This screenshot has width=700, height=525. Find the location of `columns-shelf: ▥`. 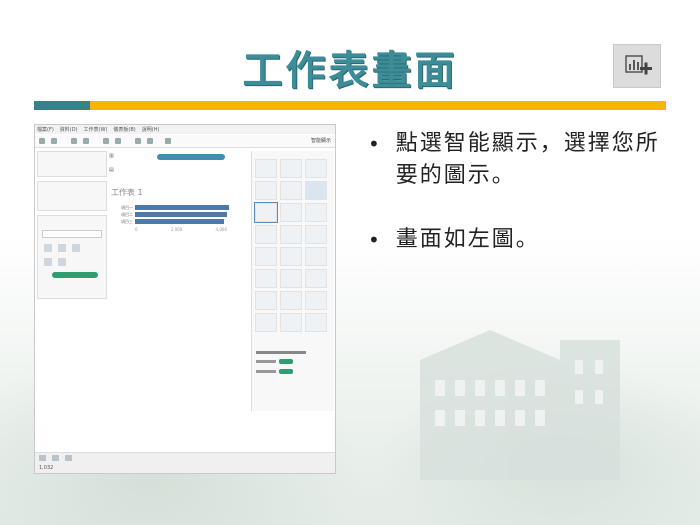

columns-shelf: ▥ is located at coordinates (179, 157).